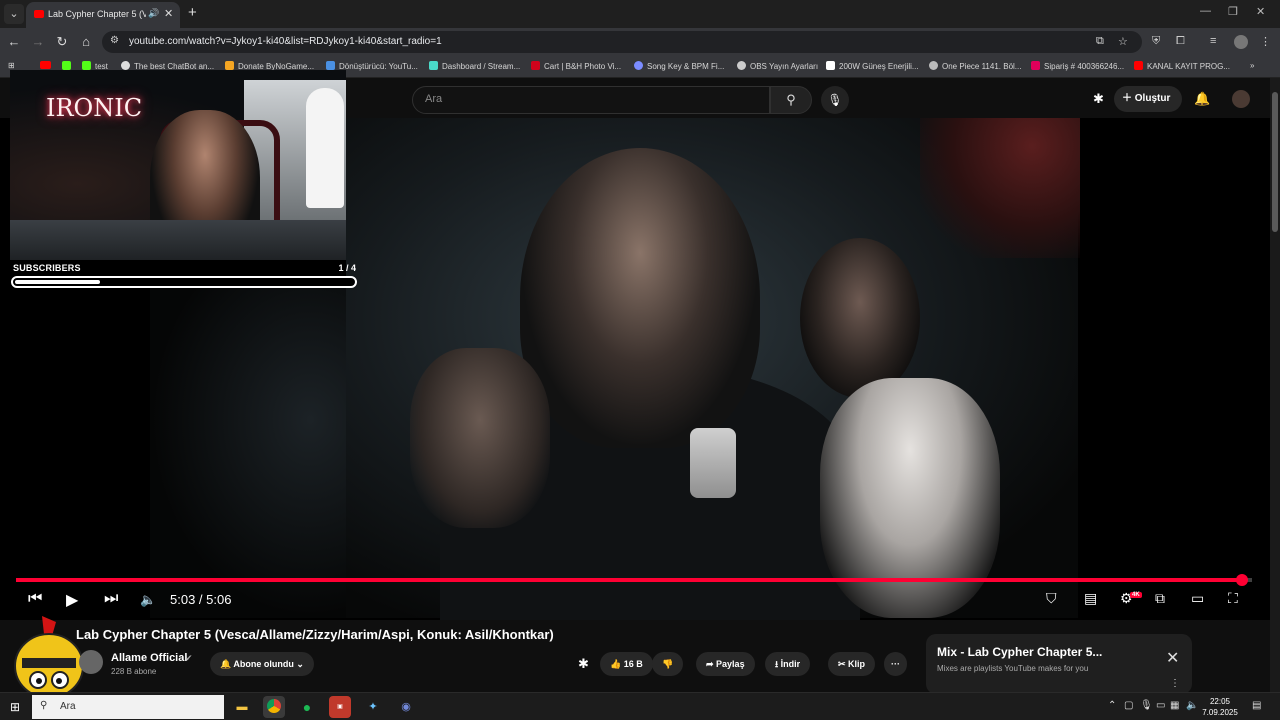 This screenshot has height=720, width=1280. What do you see at coordinates (1123, 41) in the screenshot?
I see `bookmark-star-icon: ☆` at bounding box center [1123, 41].